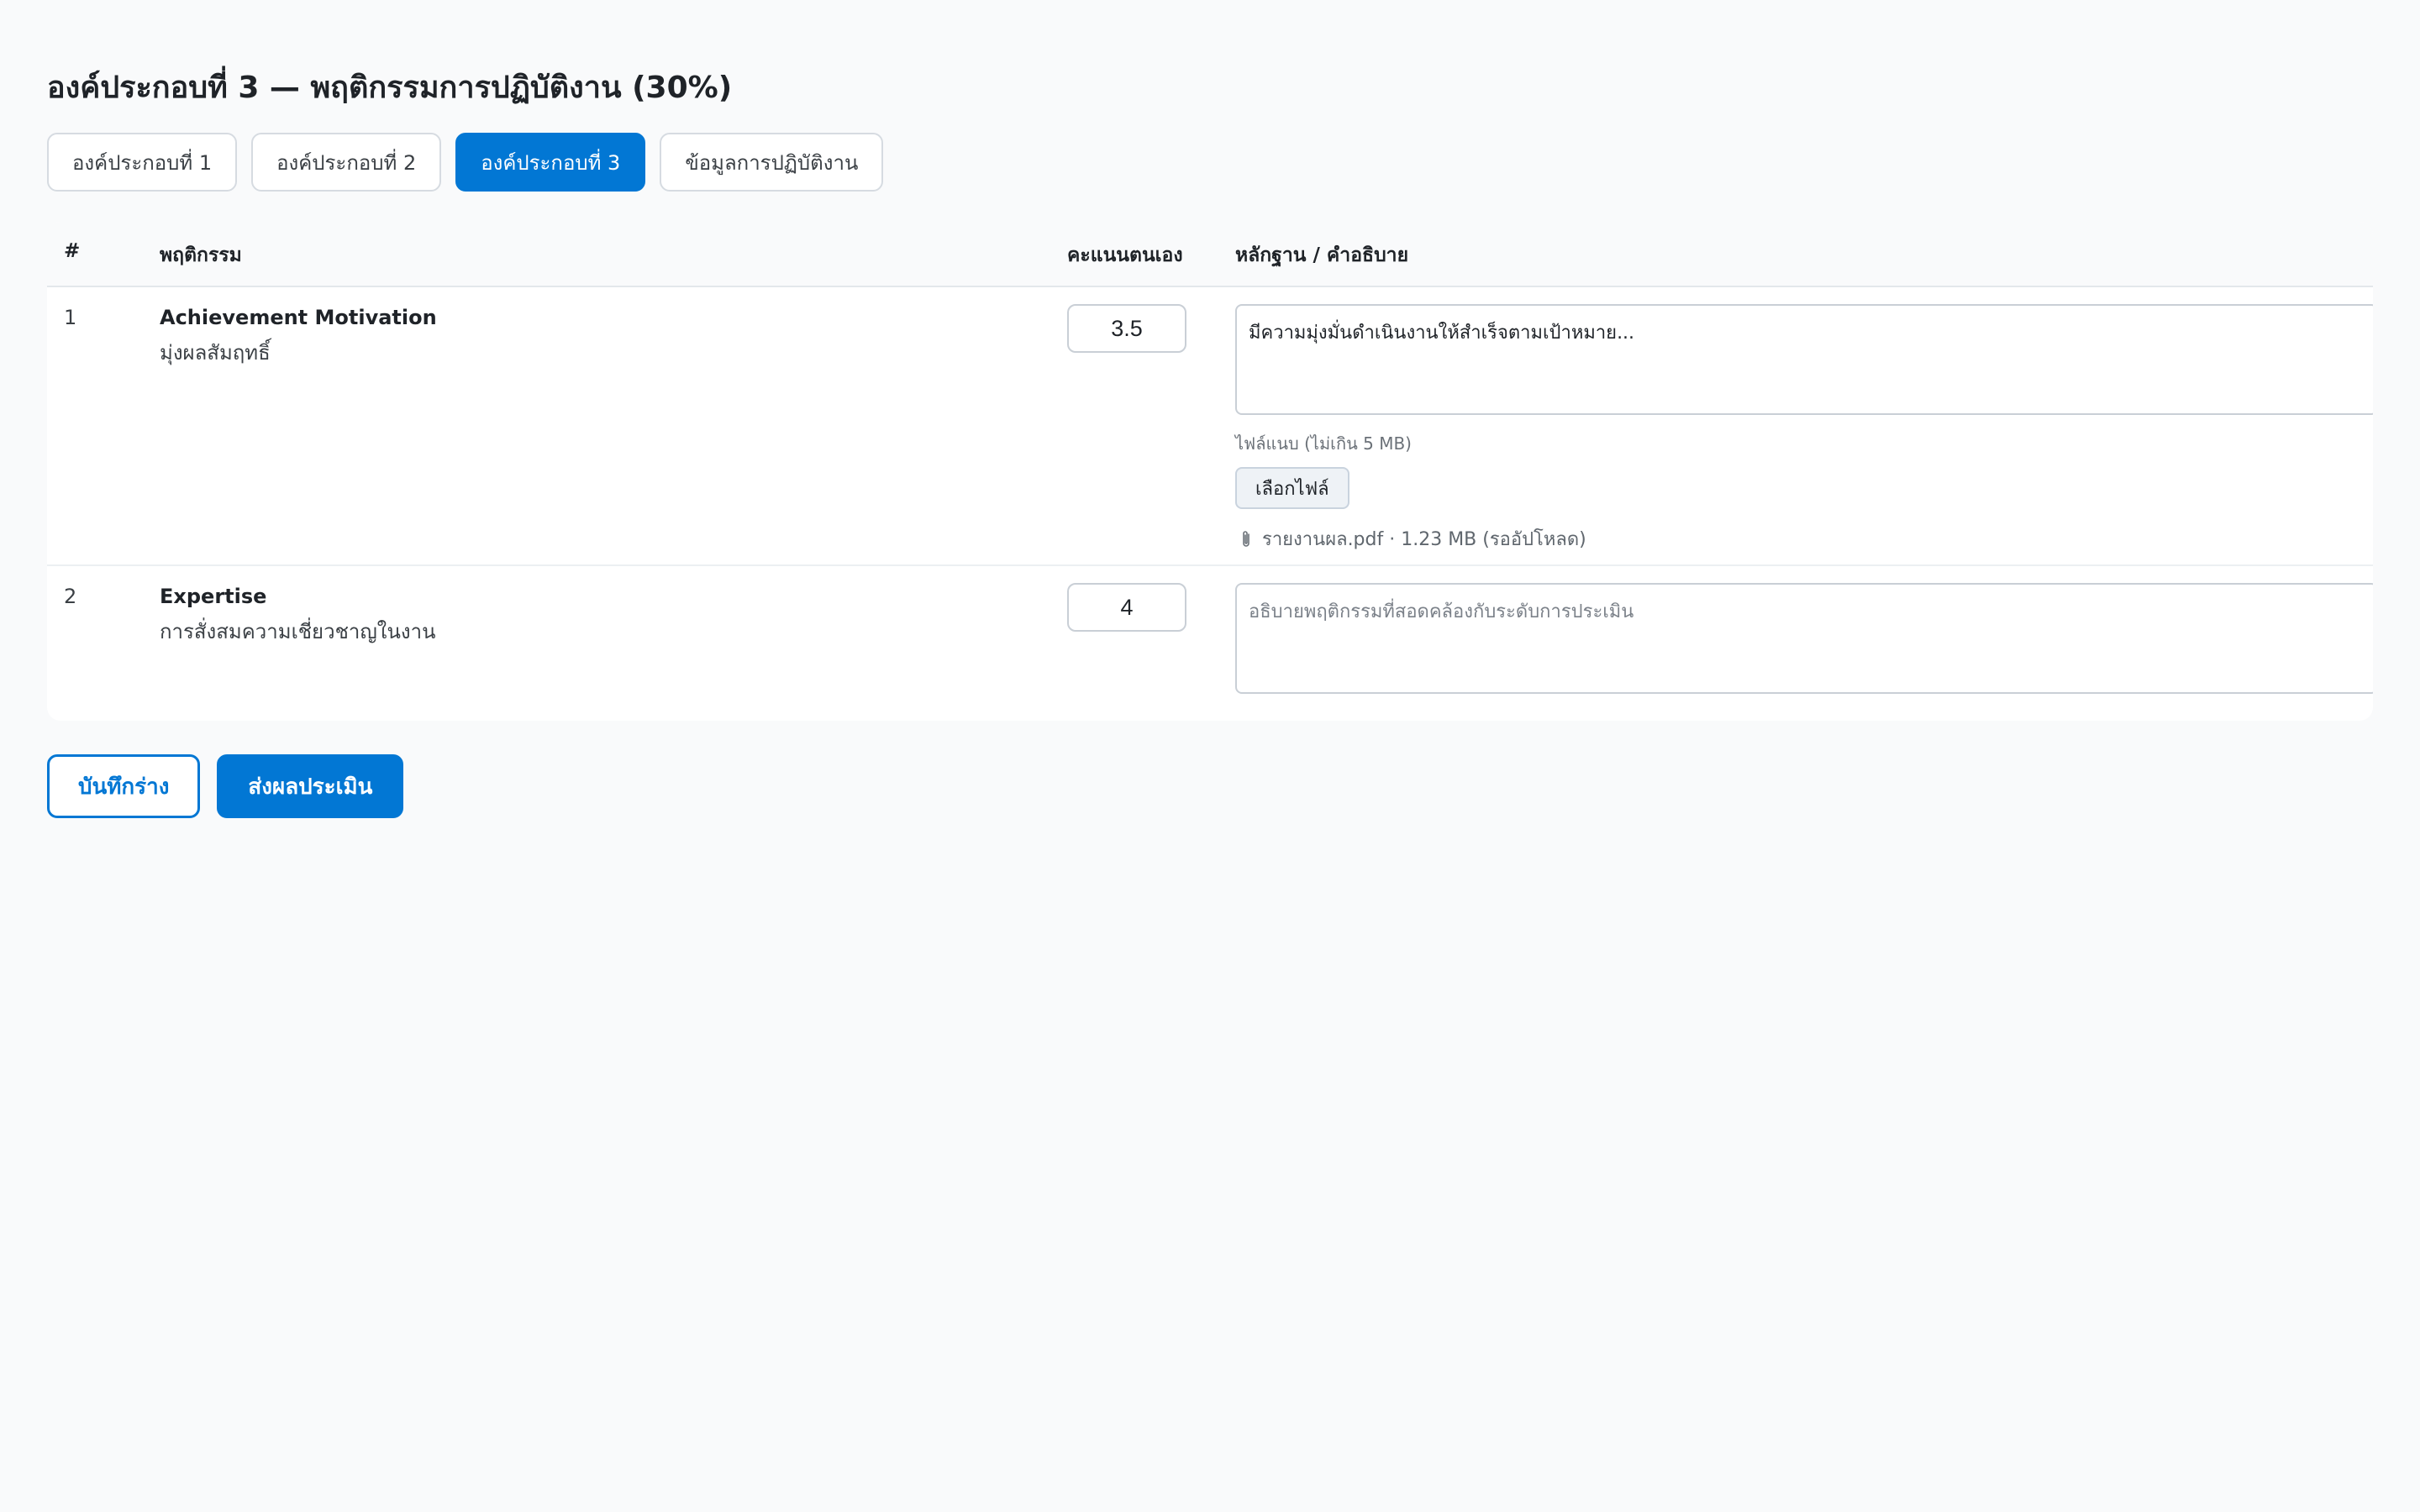 This screenshot has height=1512, width=2420. Describe the element at coordinates (1125, 255) in the screenshot. I see `header-self-score: คะแนนตนเอง` at that location.